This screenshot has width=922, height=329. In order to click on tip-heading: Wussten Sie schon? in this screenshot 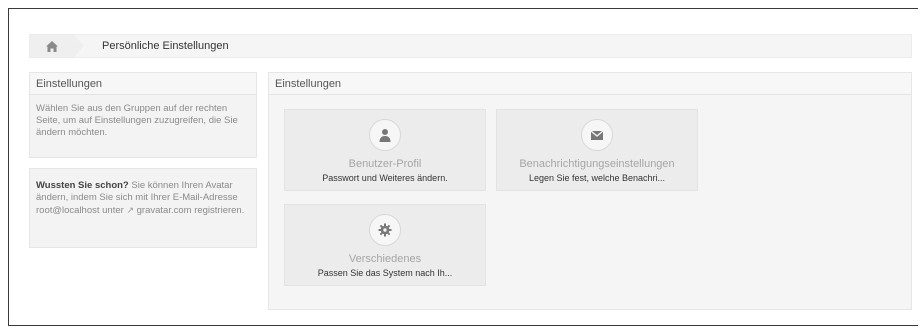, I will do `click(82, 185)`.